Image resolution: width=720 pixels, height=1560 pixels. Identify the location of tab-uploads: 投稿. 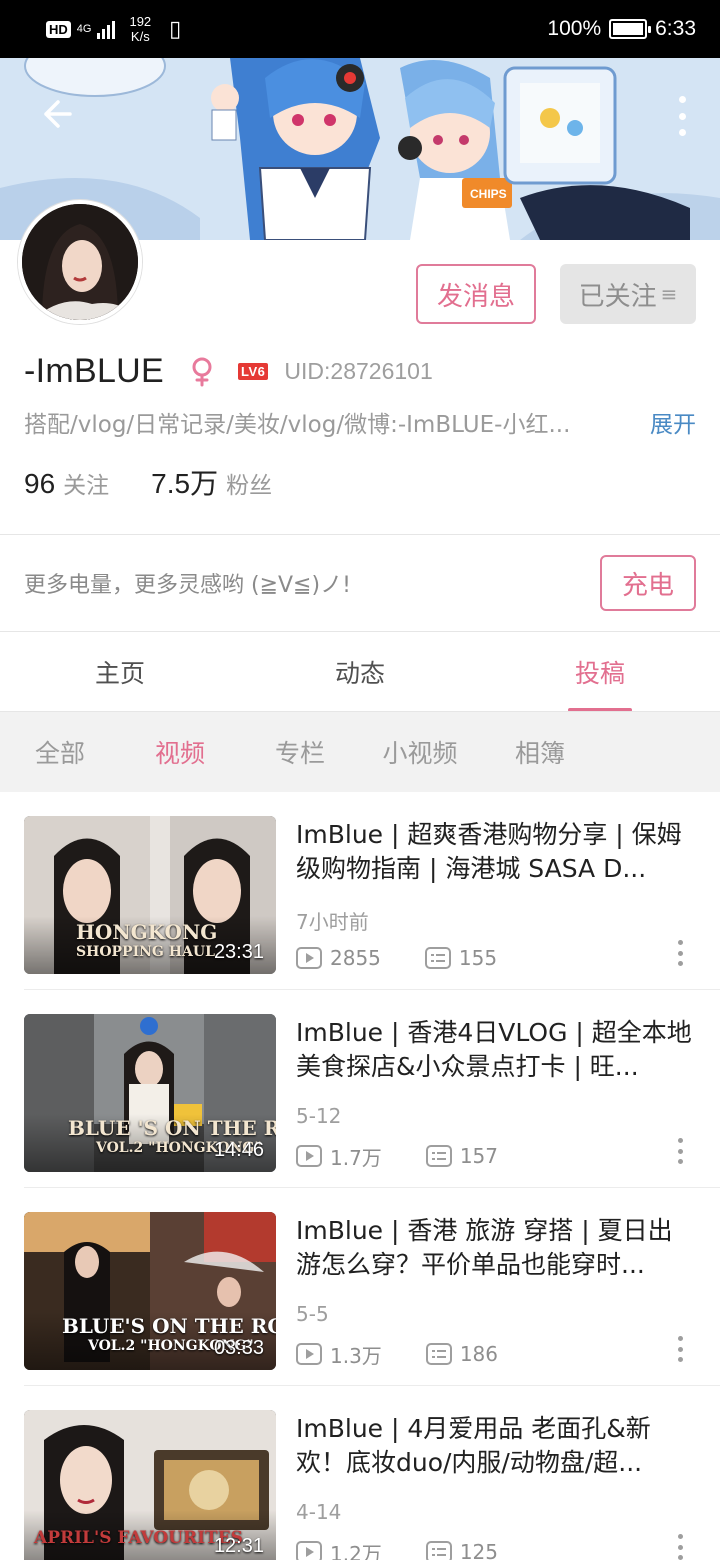
(600, 672).